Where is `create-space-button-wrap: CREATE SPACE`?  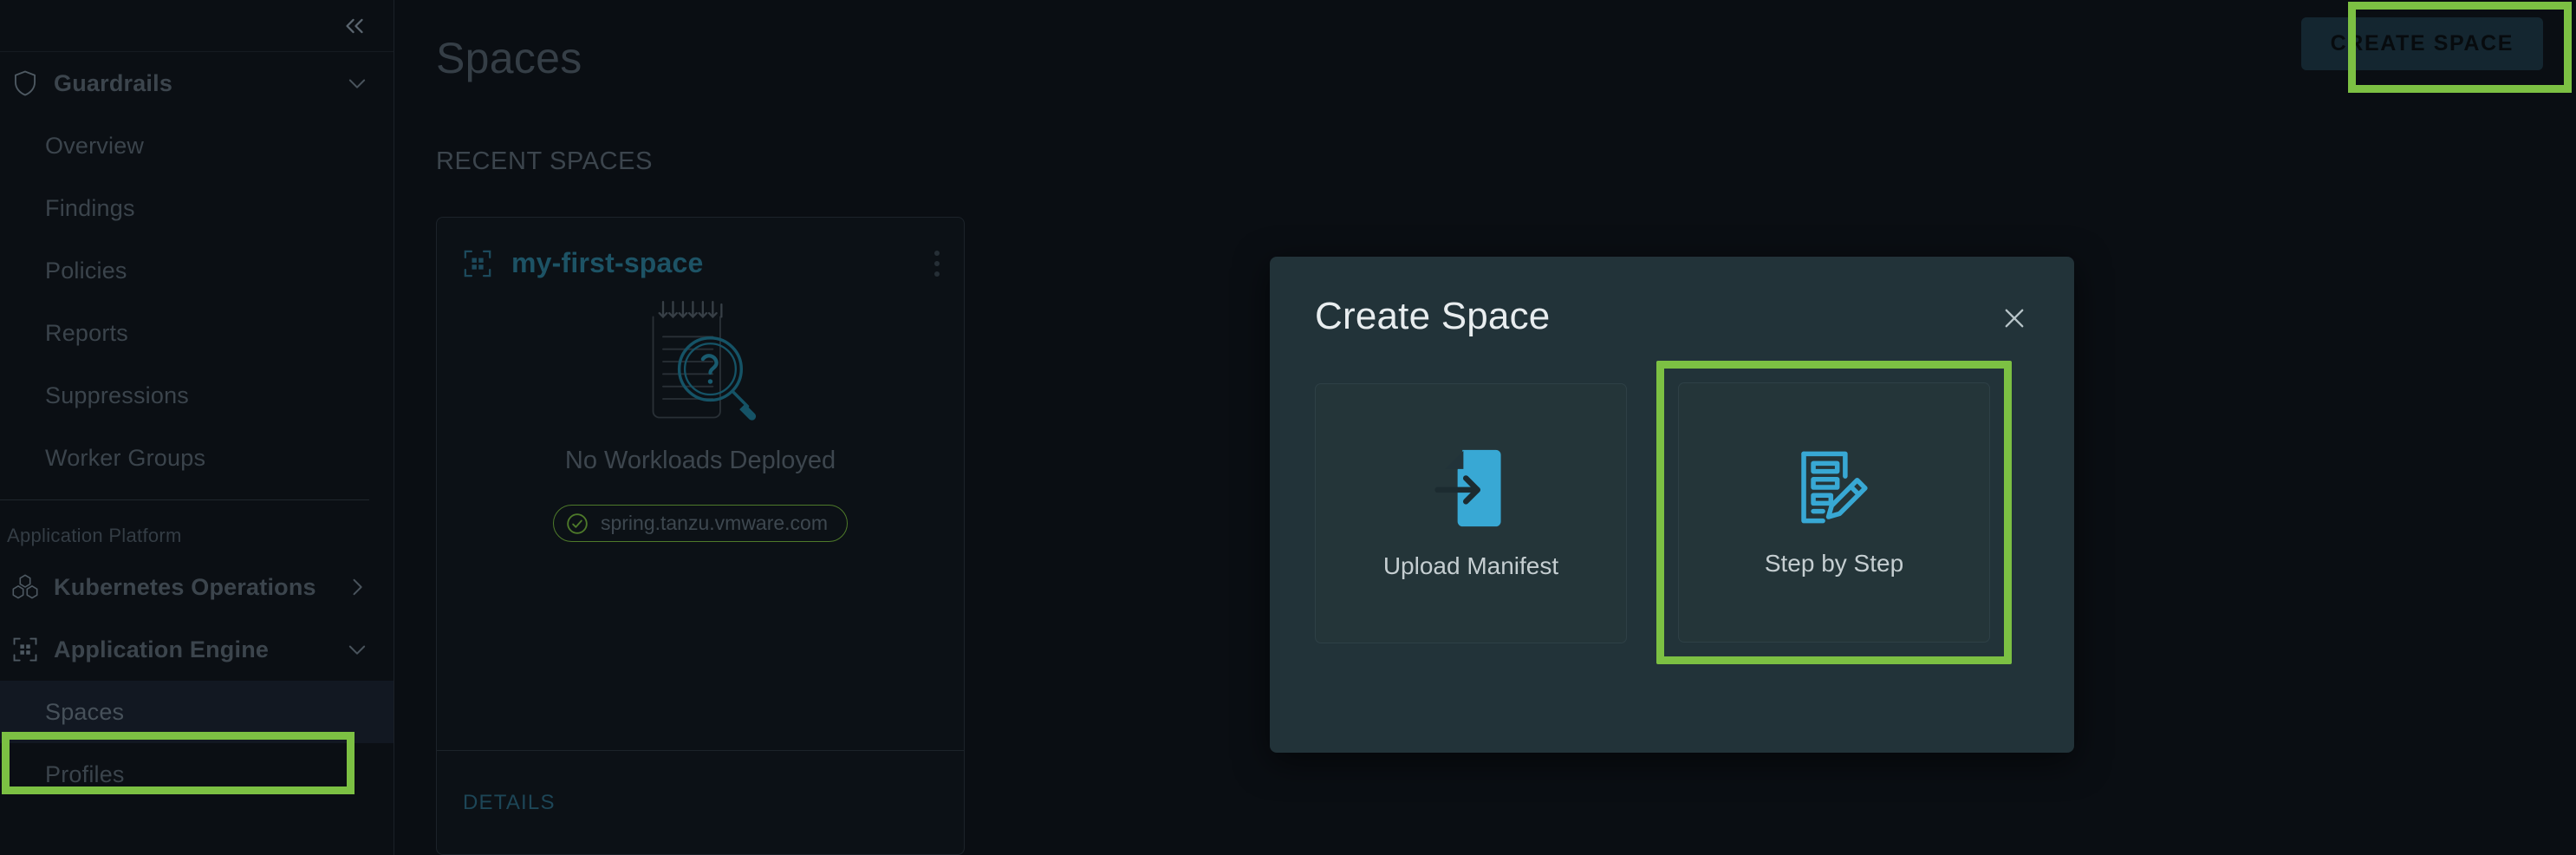
create-space-button-wrap: CREATE SPACE is located at coordinates (2421, 43).